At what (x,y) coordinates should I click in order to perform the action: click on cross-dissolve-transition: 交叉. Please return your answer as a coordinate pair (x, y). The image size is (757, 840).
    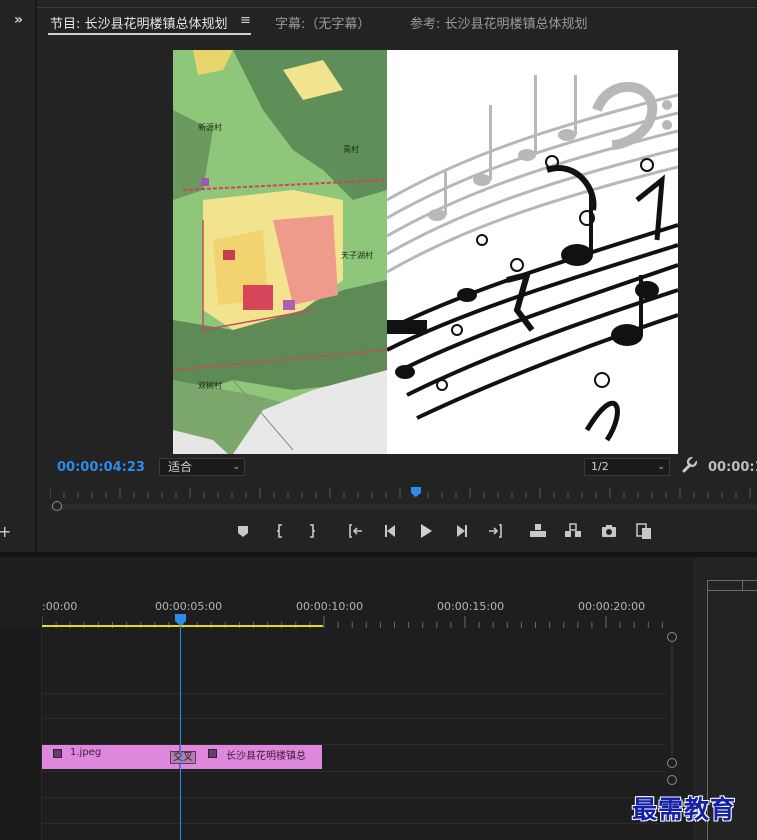
    Looking at the image, I should click on (183, 757).